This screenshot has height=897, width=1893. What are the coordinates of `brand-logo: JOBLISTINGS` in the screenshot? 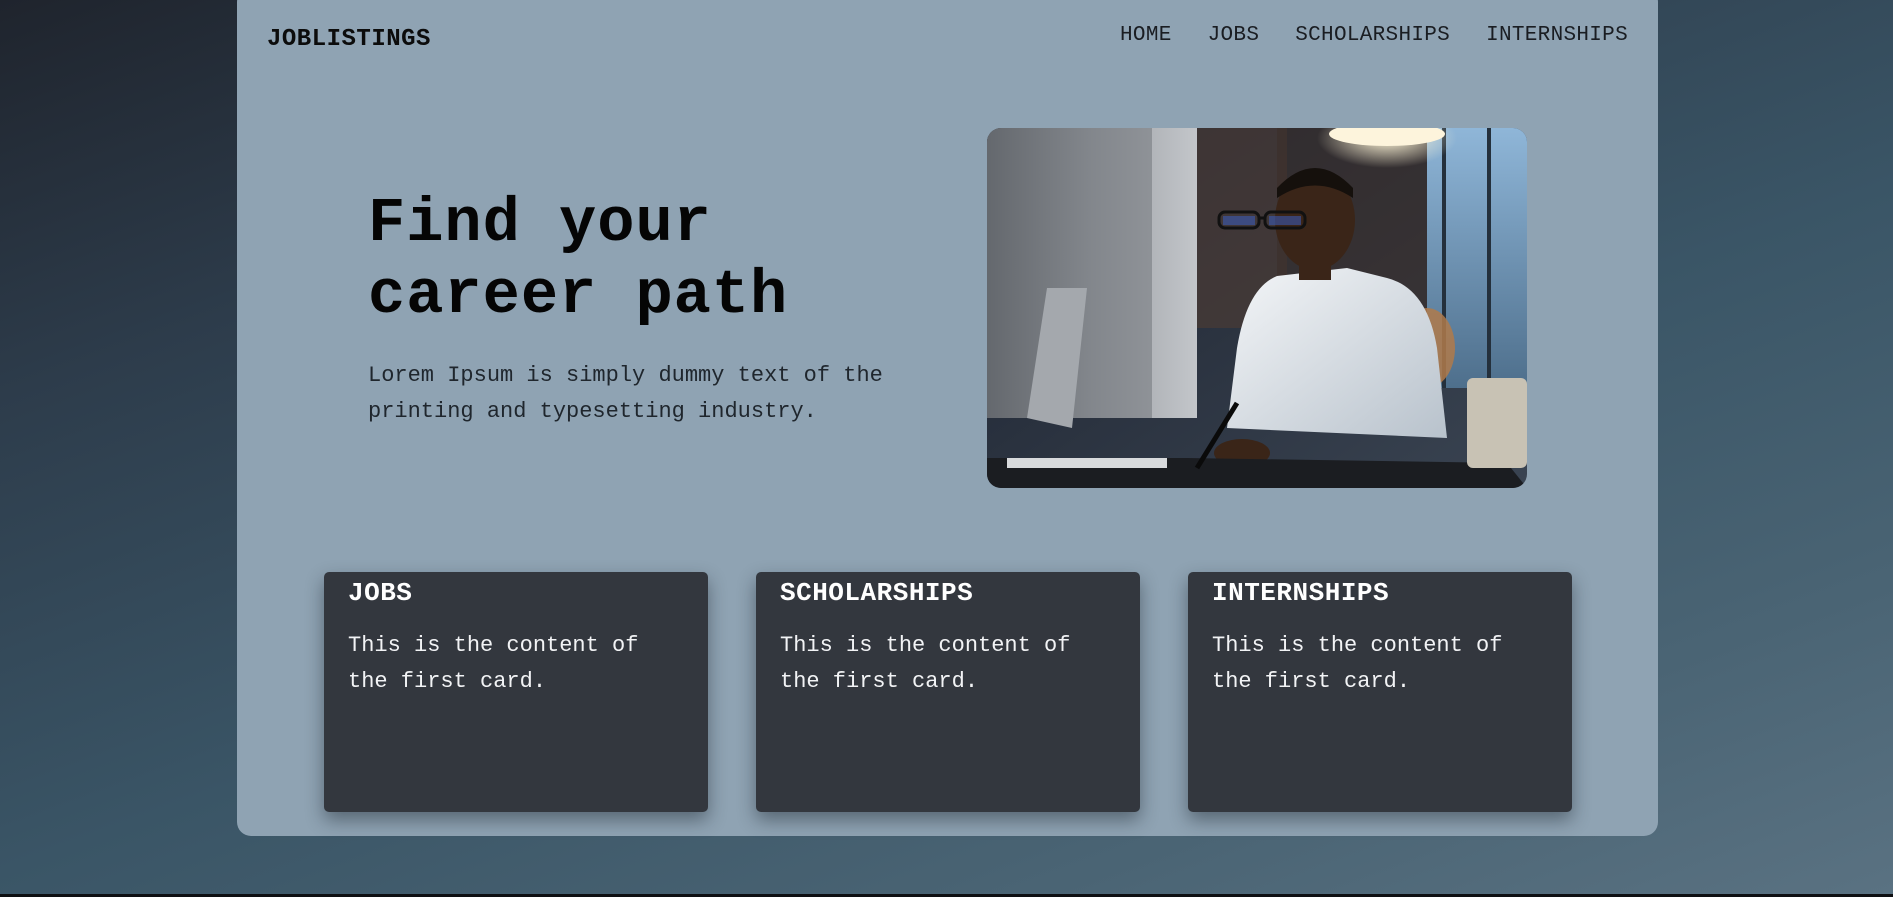 It's located at (349, 39).